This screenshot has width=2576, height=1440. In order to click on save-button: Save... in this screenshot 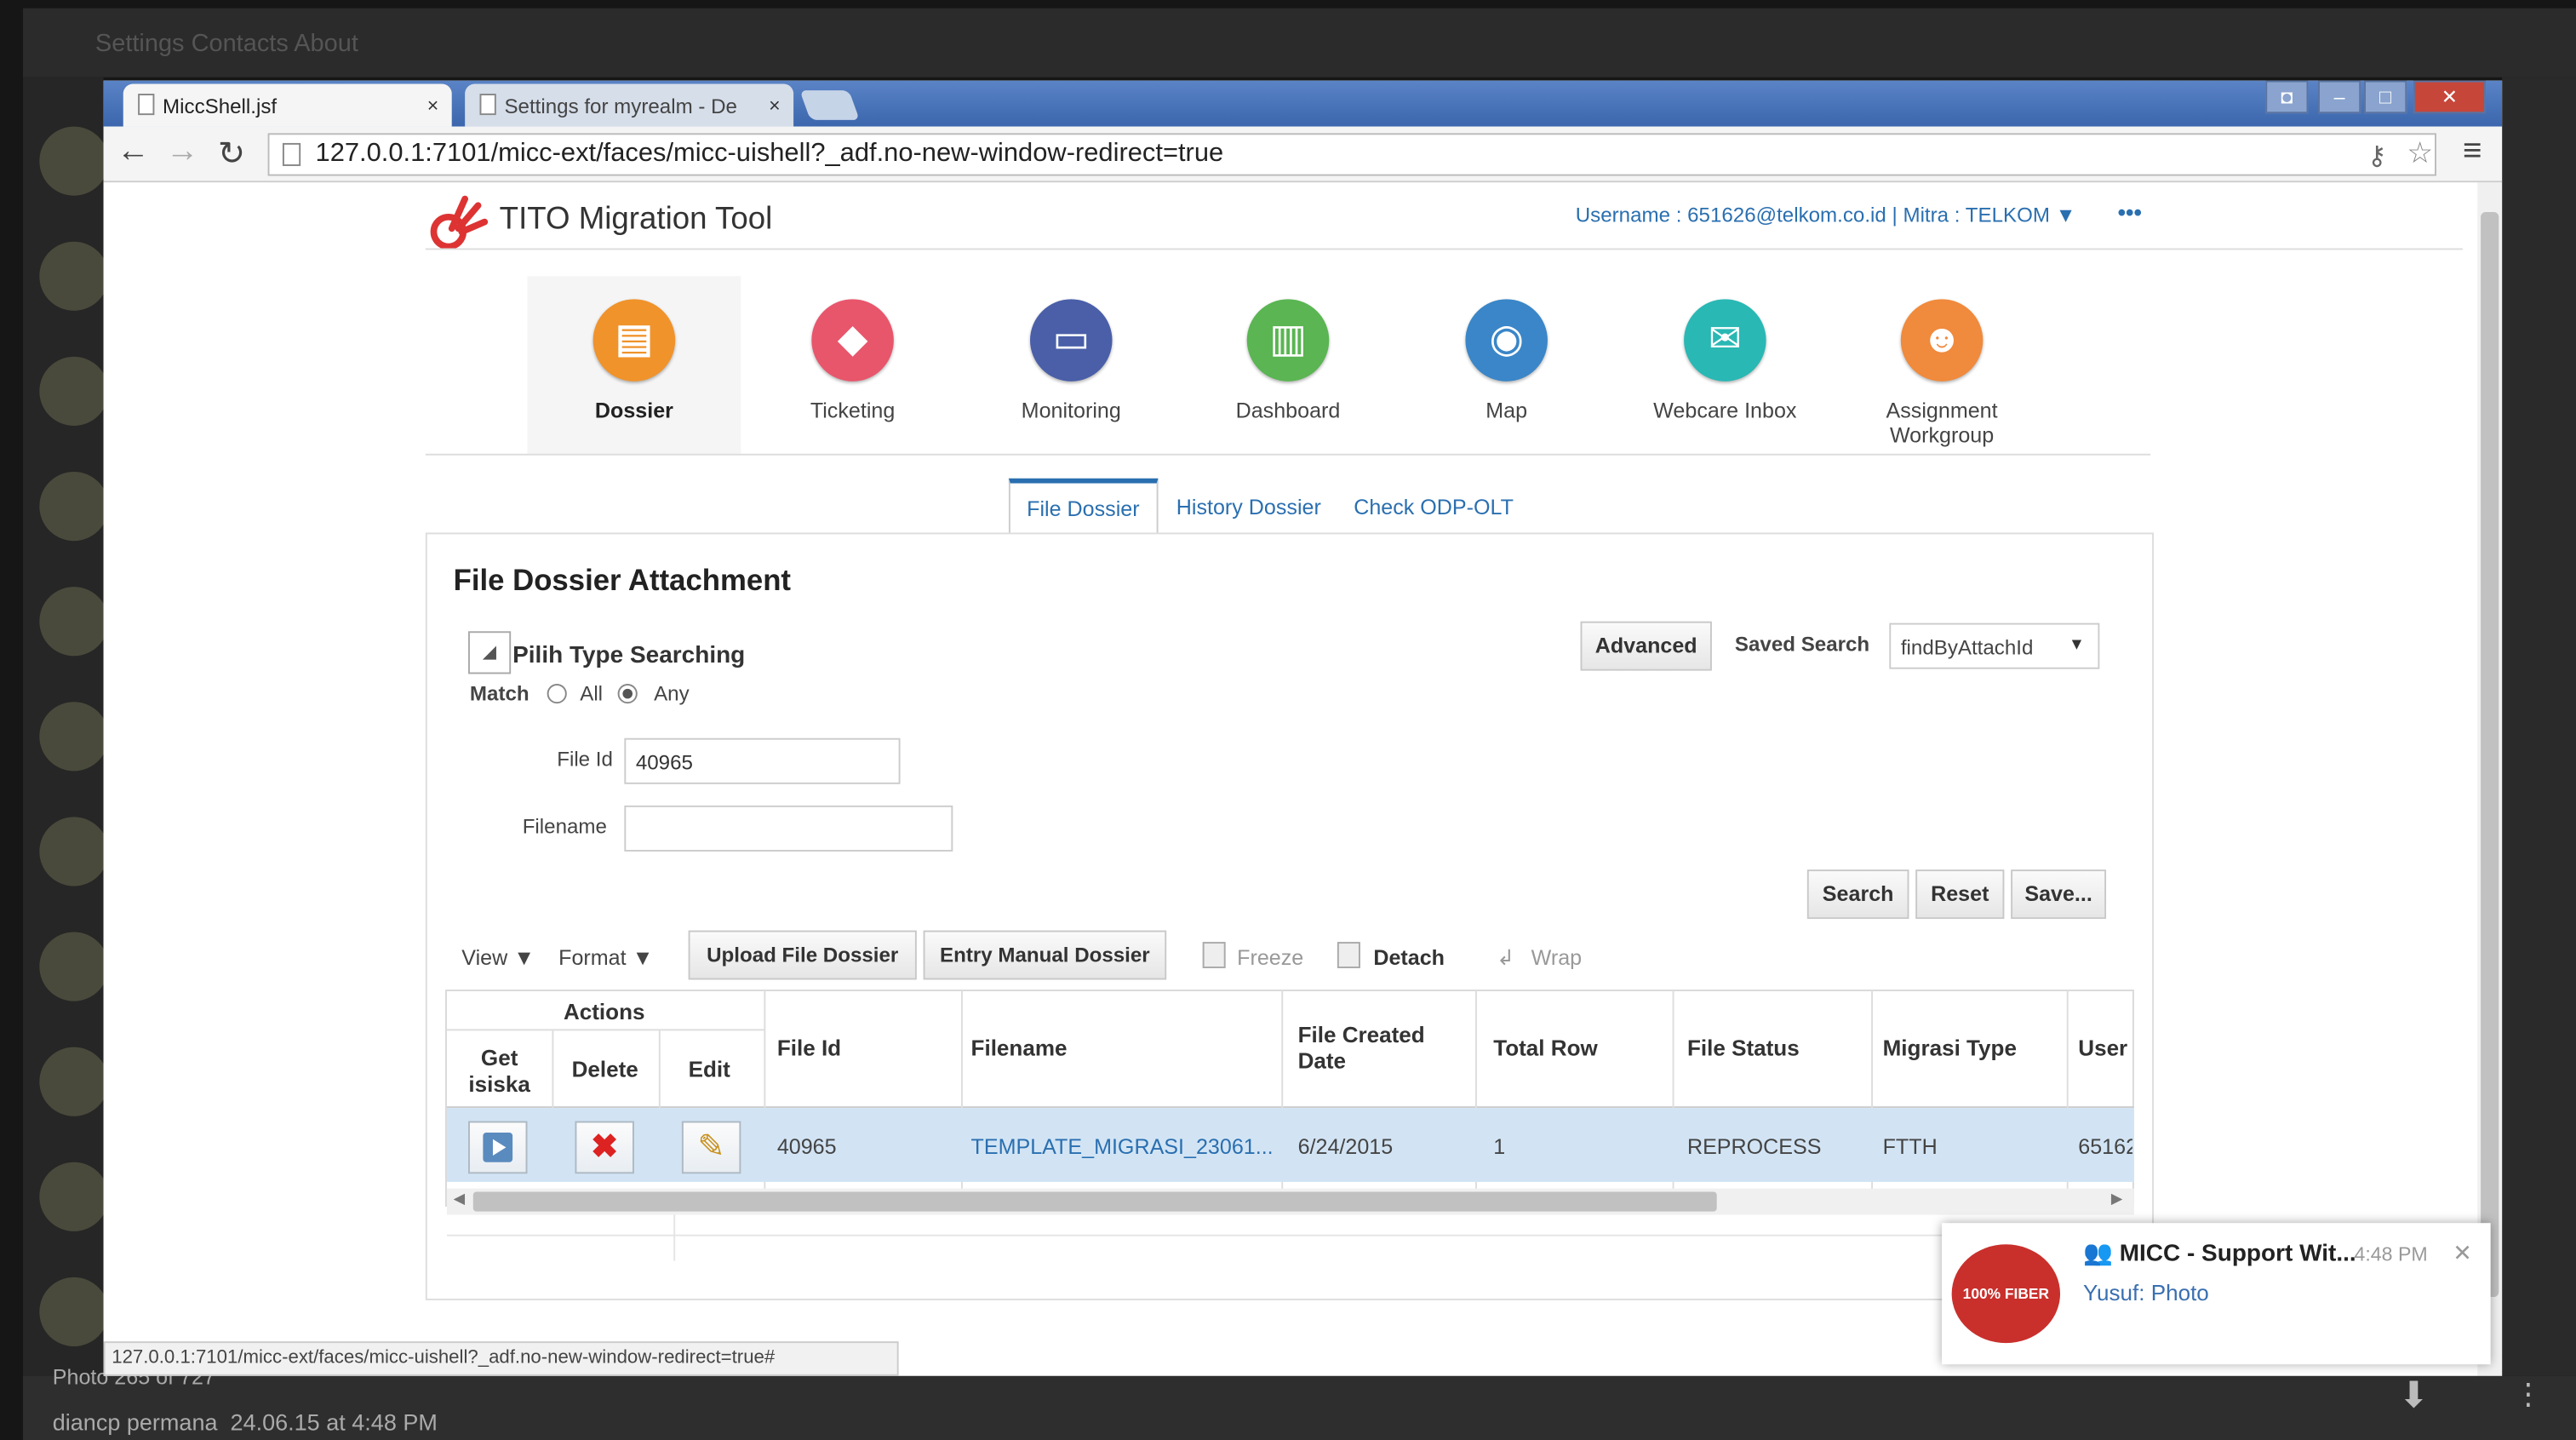, I will do `click(2059, 894)`.